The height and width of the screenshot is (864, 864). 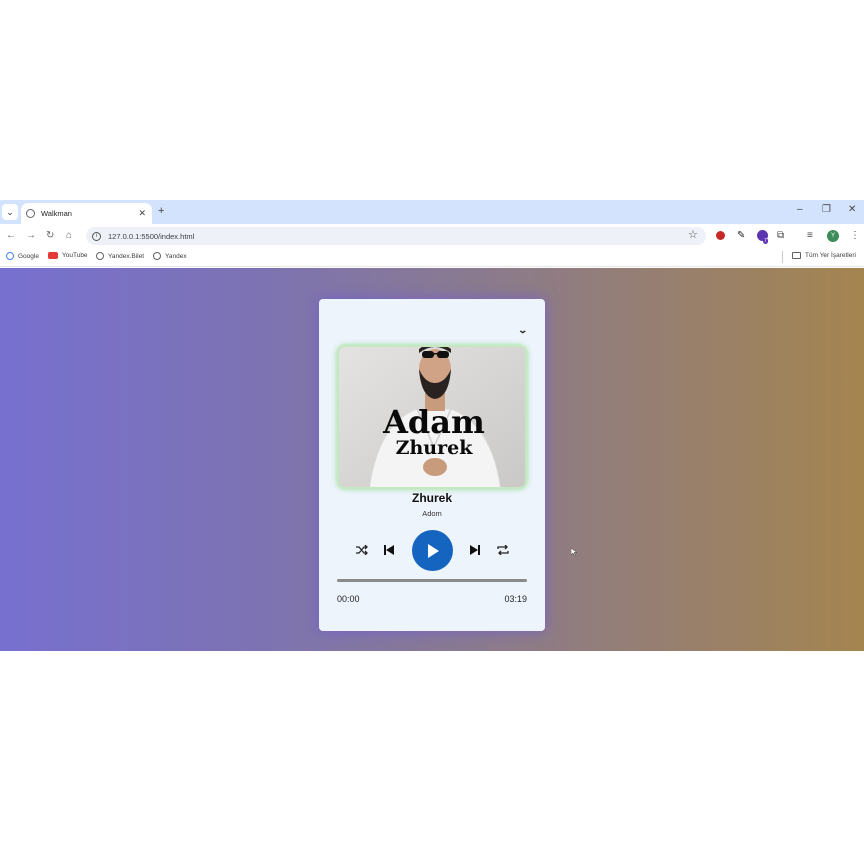 What do you see at coordinates (396, 236) in the screenshot?
I see `address-bar: i 127.0.0.1:5500/index.html ☆` at bounding box center [396, 236].